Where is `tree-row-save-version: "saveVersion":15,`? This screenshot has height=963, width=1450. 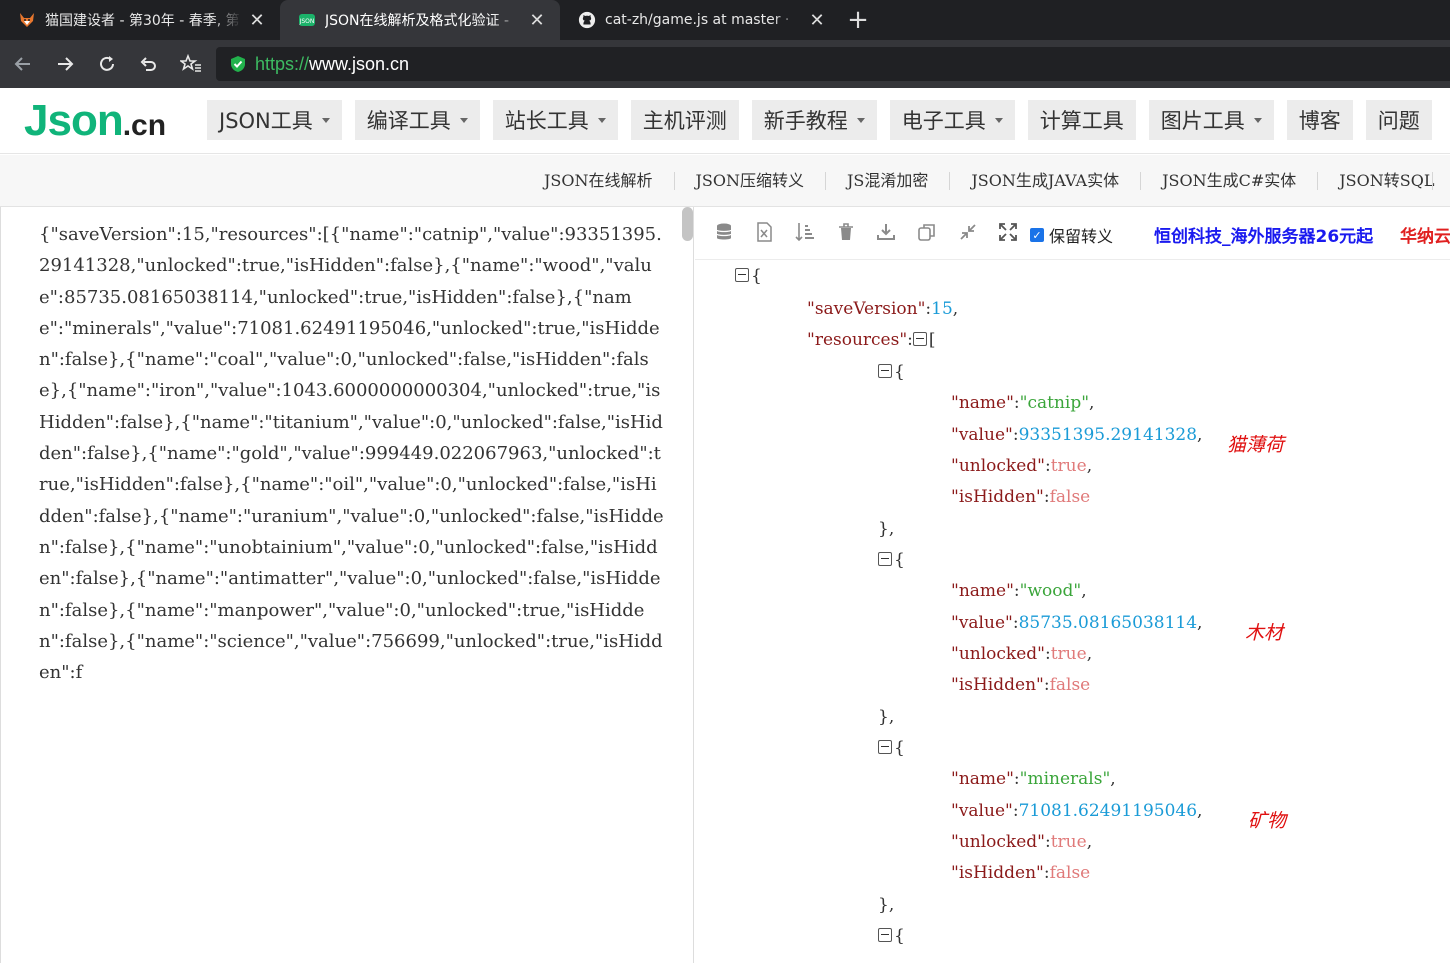
tree-row-save-version: "saveVersion":15, is located at coordinates (883, 309).